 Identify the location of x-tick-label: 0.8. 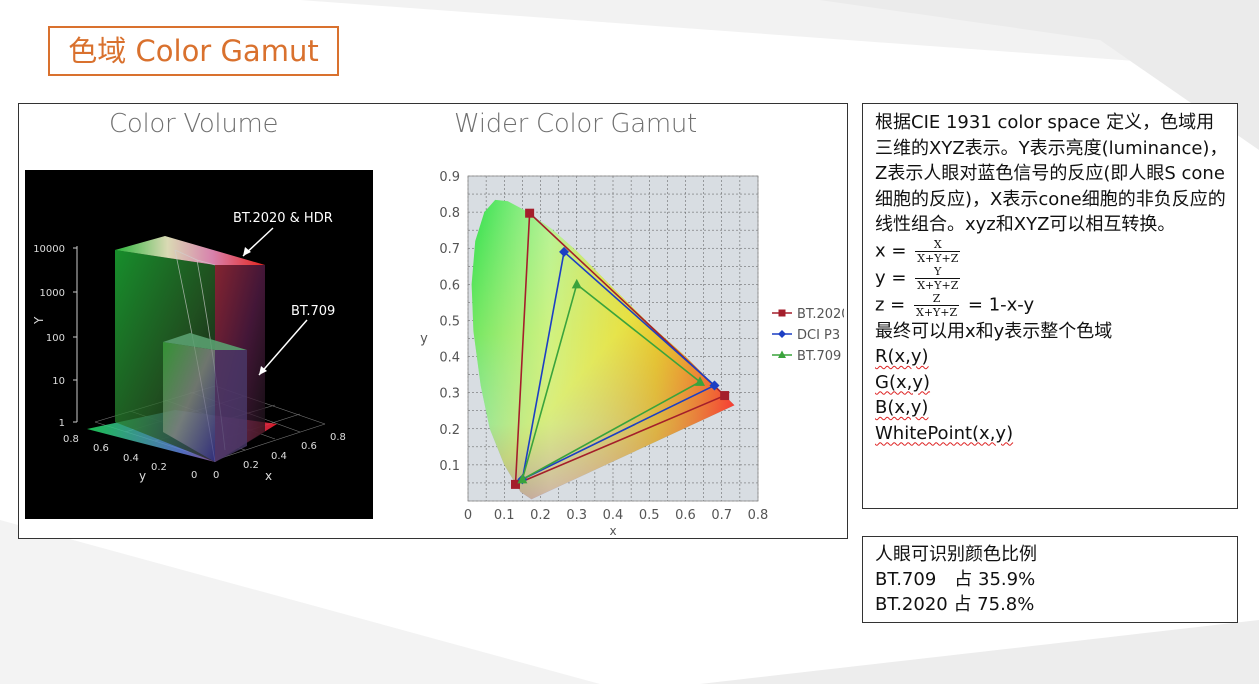
(758, 515).